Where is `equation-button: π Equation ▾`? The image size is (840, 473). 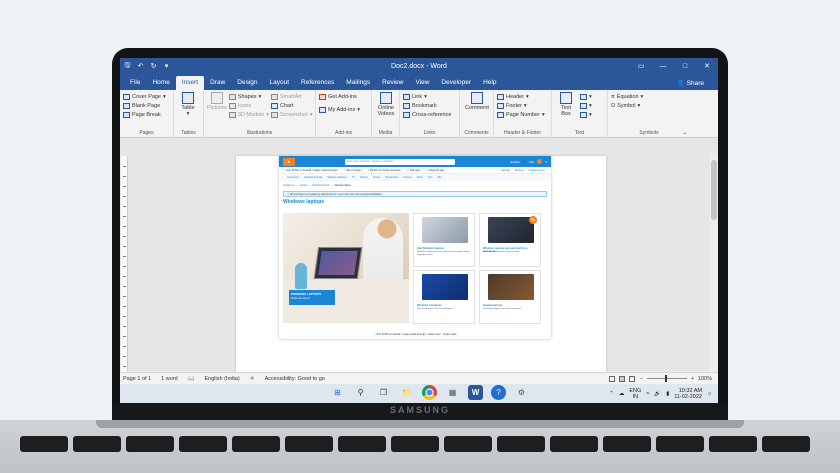
equation-button: π Equation ▾ is located at coordinates (649, 96).